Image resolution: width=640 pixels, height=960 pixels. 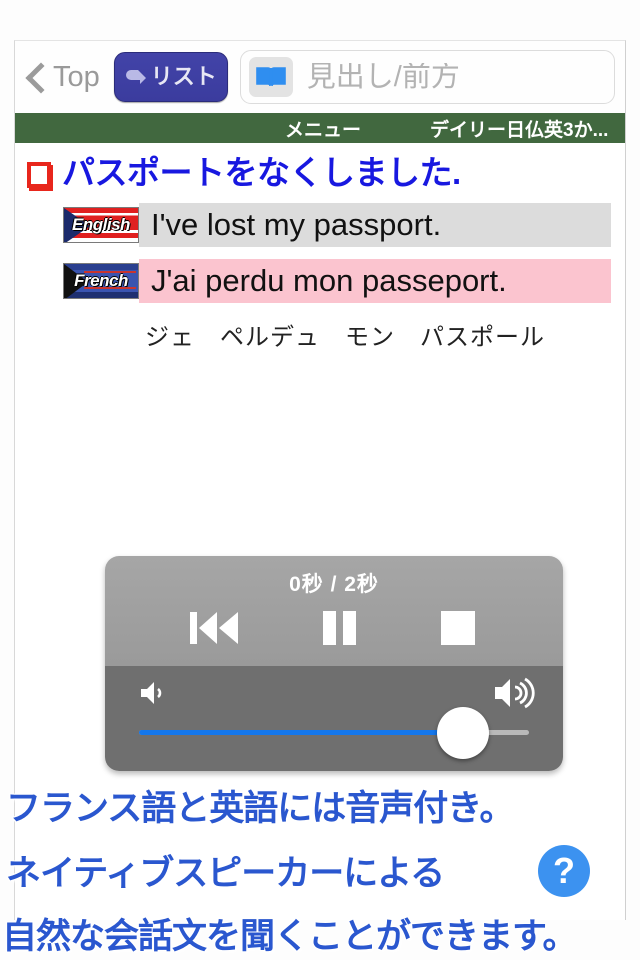 I want to click on menu-button: メニュー, so click(x=323, y=128).